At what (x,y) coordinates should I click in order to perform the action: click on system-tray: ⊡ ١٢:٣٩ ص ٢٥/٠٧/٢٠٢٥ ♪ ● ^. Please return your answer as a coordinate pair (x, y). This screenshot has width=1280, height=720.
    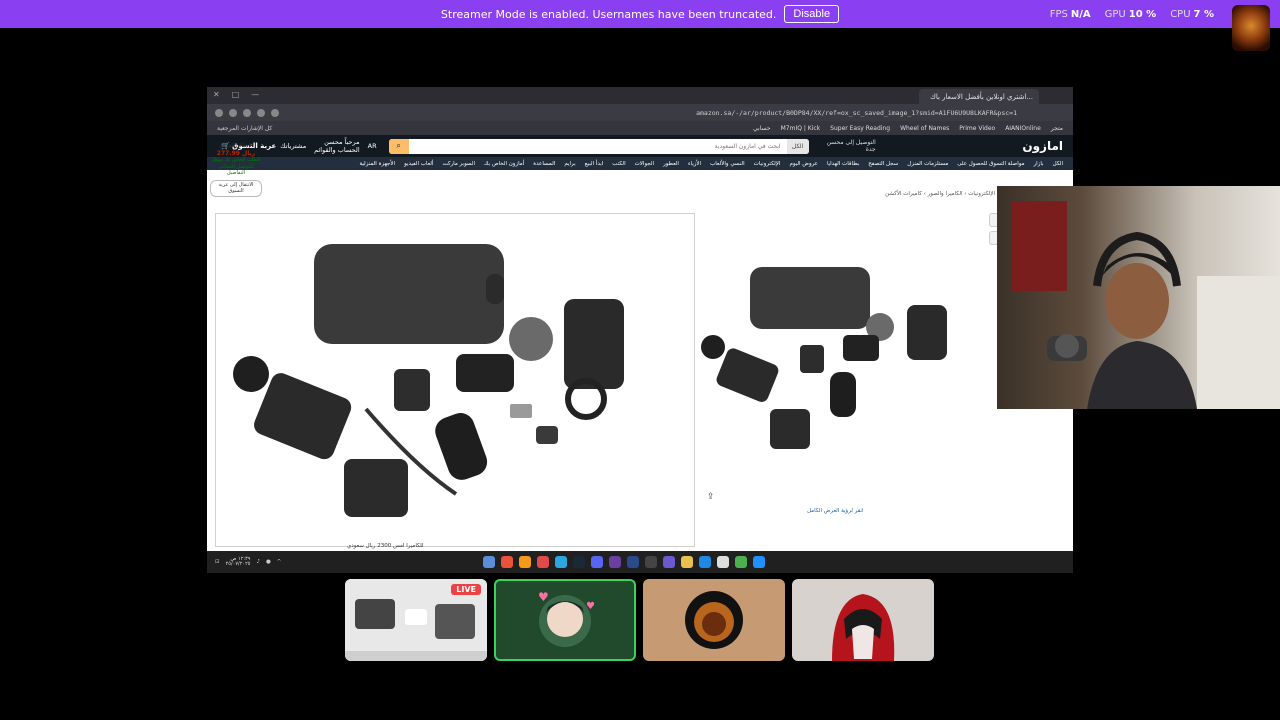
    Looking at the image, I should click on (248, 562).